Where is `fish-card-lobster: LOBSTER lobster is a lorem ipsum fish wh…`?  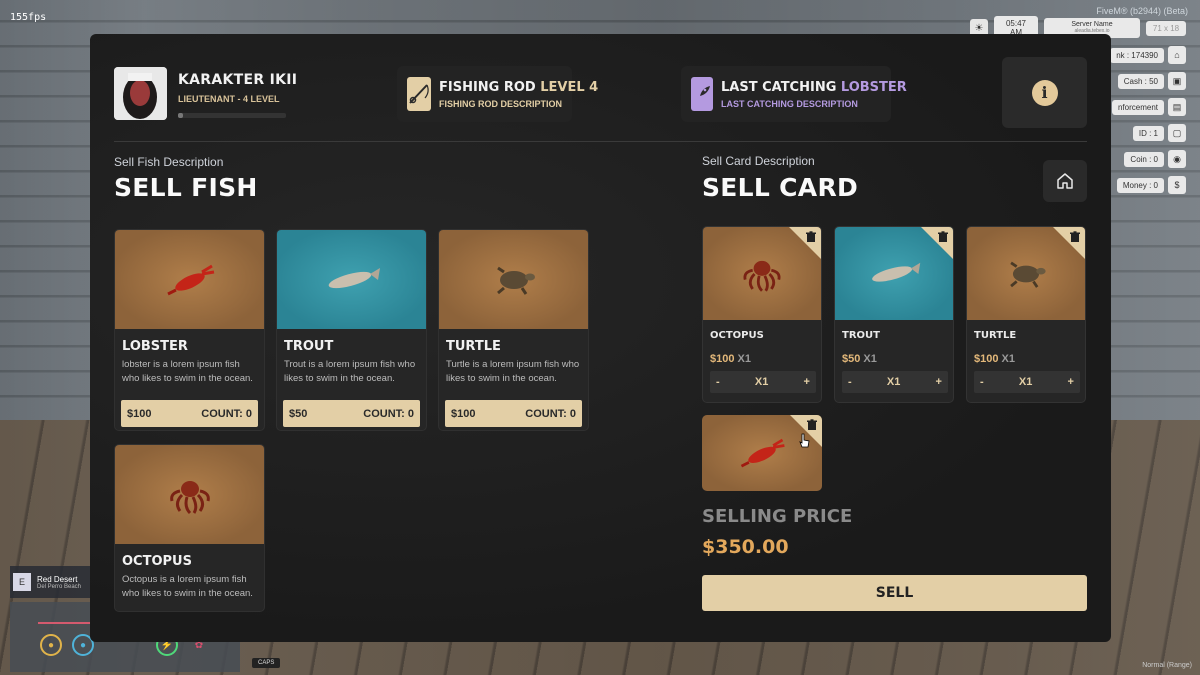
fish-card-lobster: LOBSTER lobster is a lorem ipsum fish wh… is located at coordinates (189, 330).